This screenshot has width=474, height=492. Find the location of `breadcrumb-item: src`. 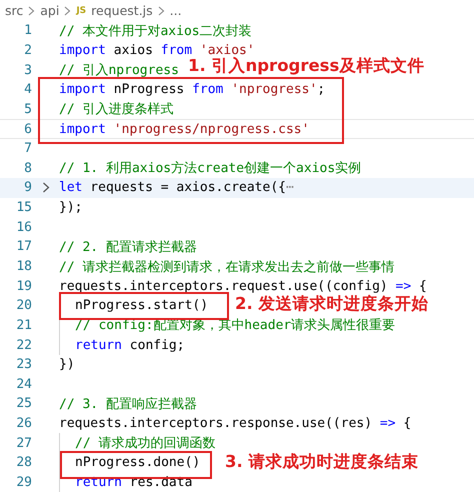

breadcrumb-item: src is located at coordinates (14, 10).